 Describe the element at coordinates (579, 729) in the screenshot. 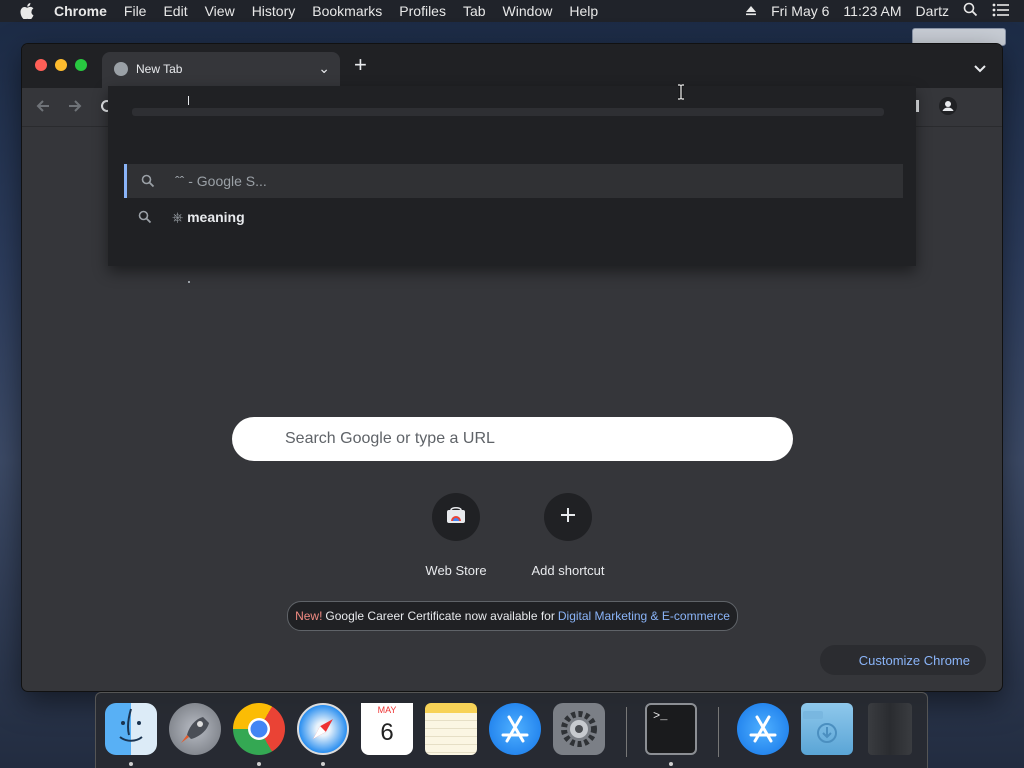

I see `system-preferences-gear-icon` at that location.